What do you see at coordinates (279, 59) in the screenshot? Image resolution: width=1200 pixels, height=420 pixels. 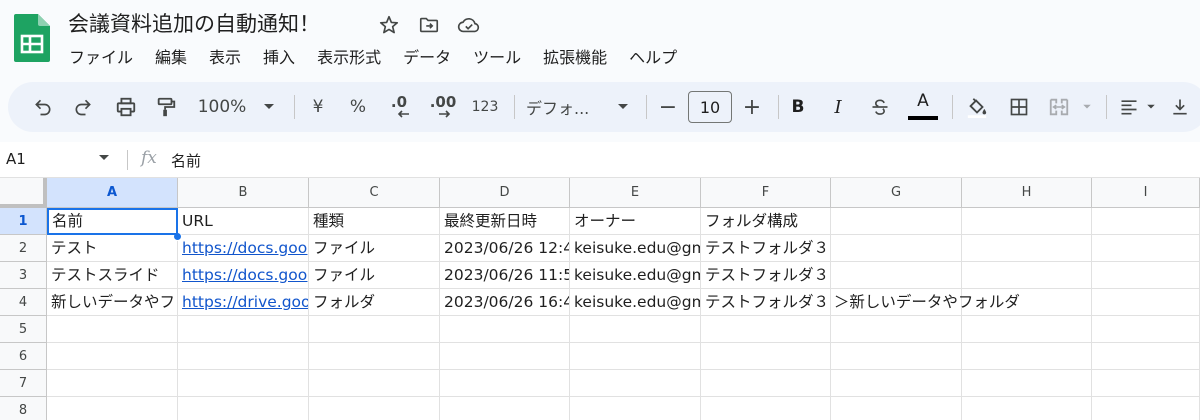 I see `menu-insert: 挿入` at bounding box center [279, 59].